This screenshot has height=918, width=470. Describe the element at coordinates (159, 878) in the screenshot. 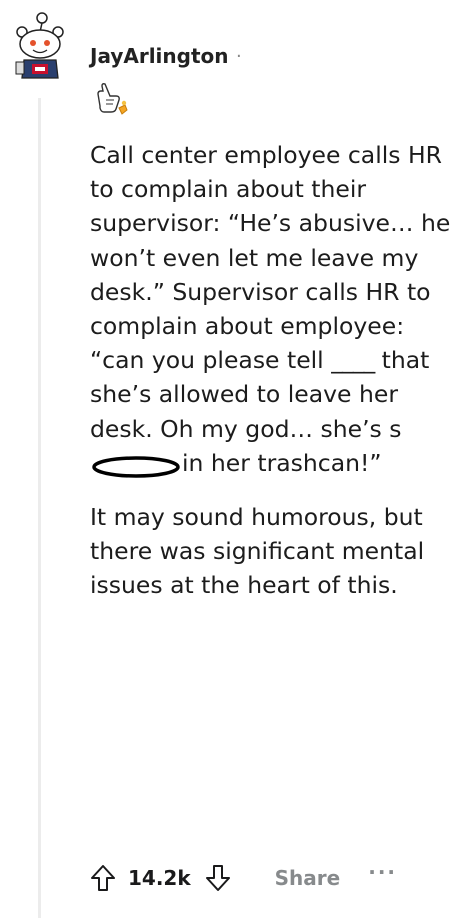

I see `vote-score: 14.2k` at that location.